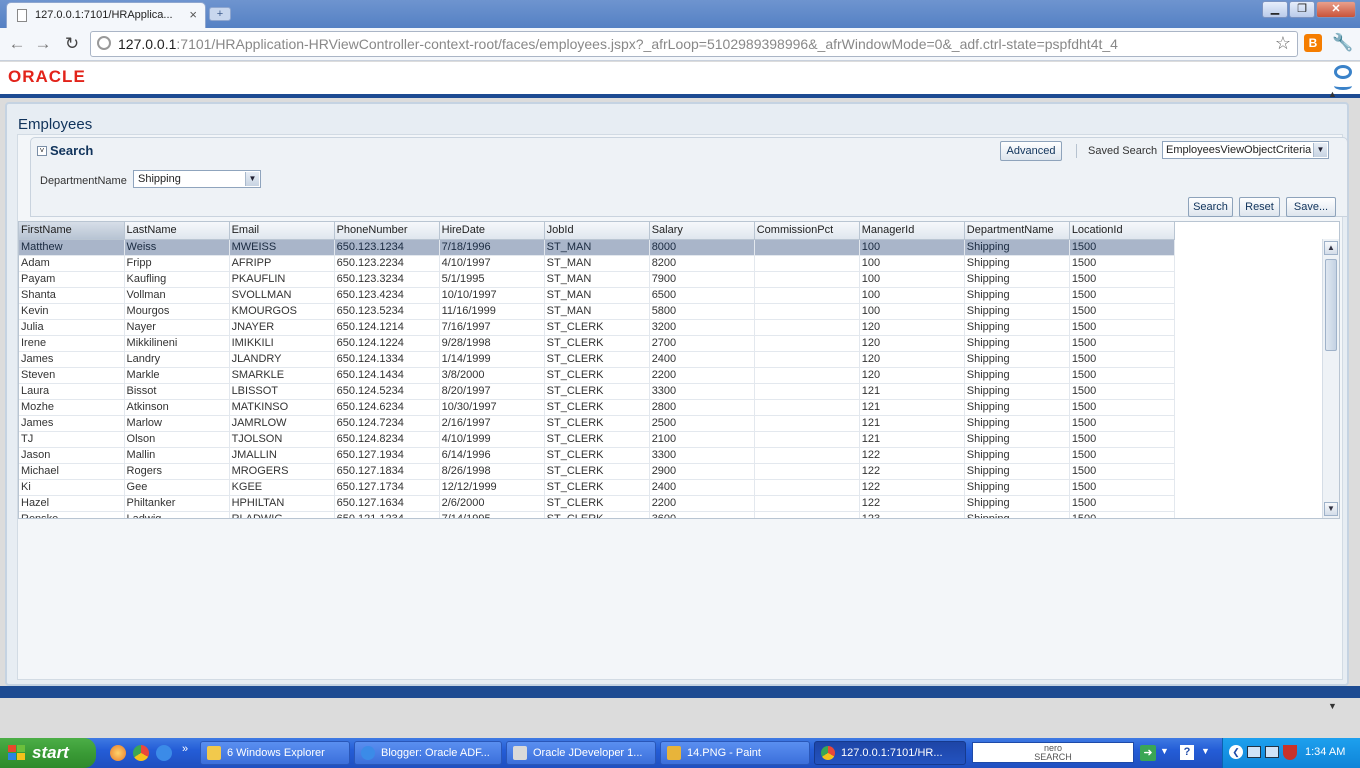  I want to click on table-cell: 5/1/1995, so click(492, 279).